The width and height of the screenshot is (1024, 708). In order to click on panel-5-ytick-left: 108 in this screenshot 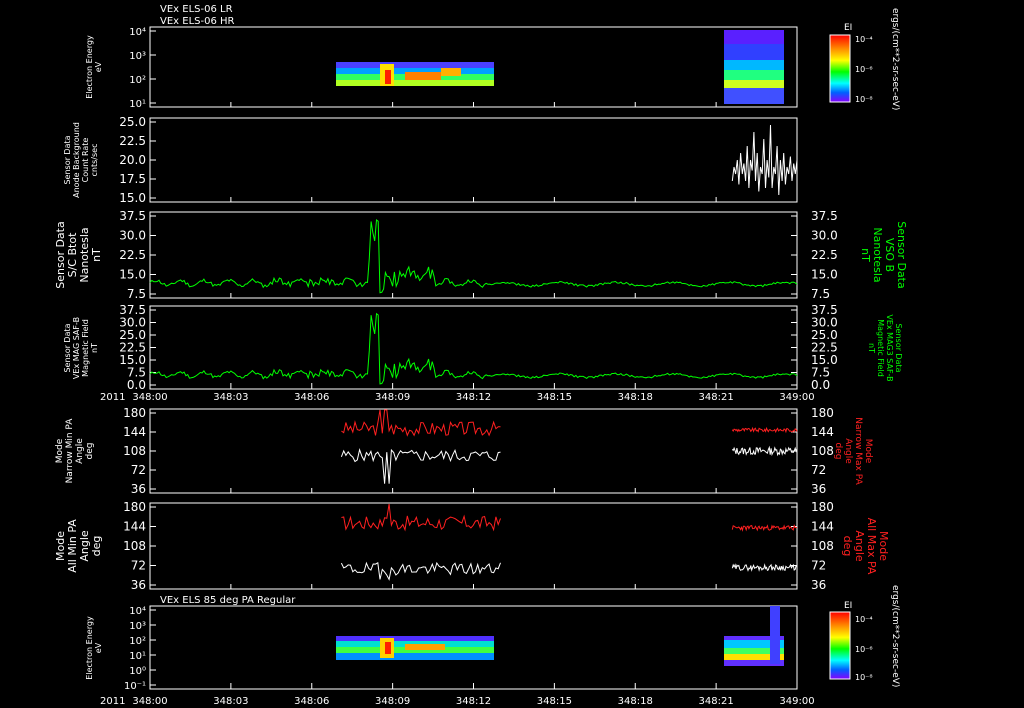, I will do `click(134, 451)`.